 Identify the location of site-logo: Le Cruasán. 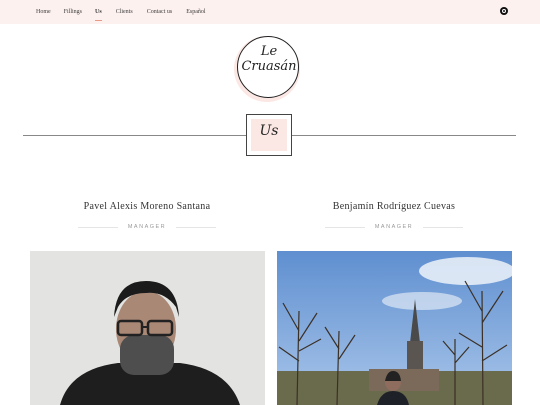
(269, 69).